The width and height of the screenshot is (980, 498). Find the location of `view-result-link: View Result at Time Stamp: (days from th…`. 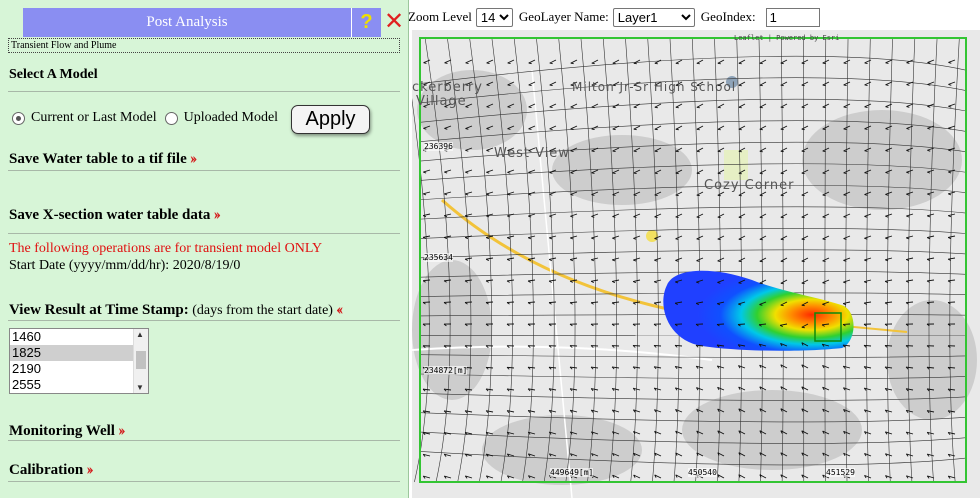

view-result-link: View Result at Time Stamp: (days from th… is located at coordinates (176, 310).